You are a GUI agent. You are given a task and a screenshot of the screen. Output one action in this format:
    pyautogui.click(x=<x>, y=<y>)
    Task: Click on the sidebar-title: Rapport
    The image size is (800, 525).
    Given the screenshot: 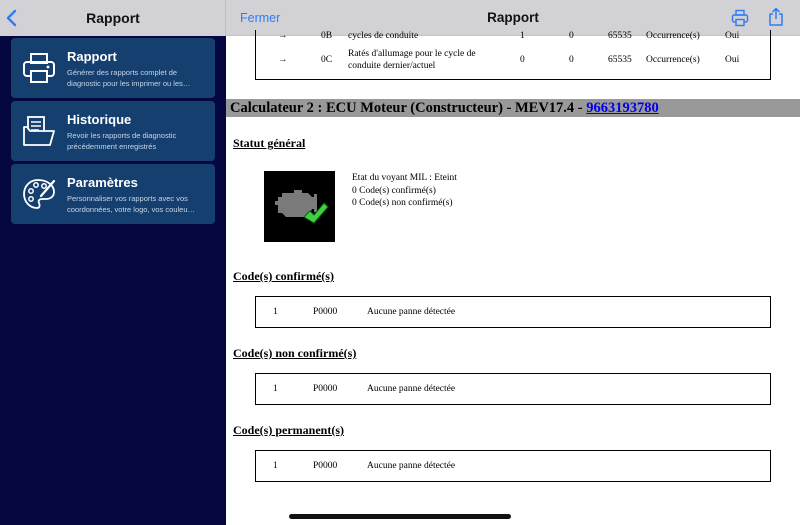 What is the action you would take?
    pyautogui.click(x=113, y=18)
    